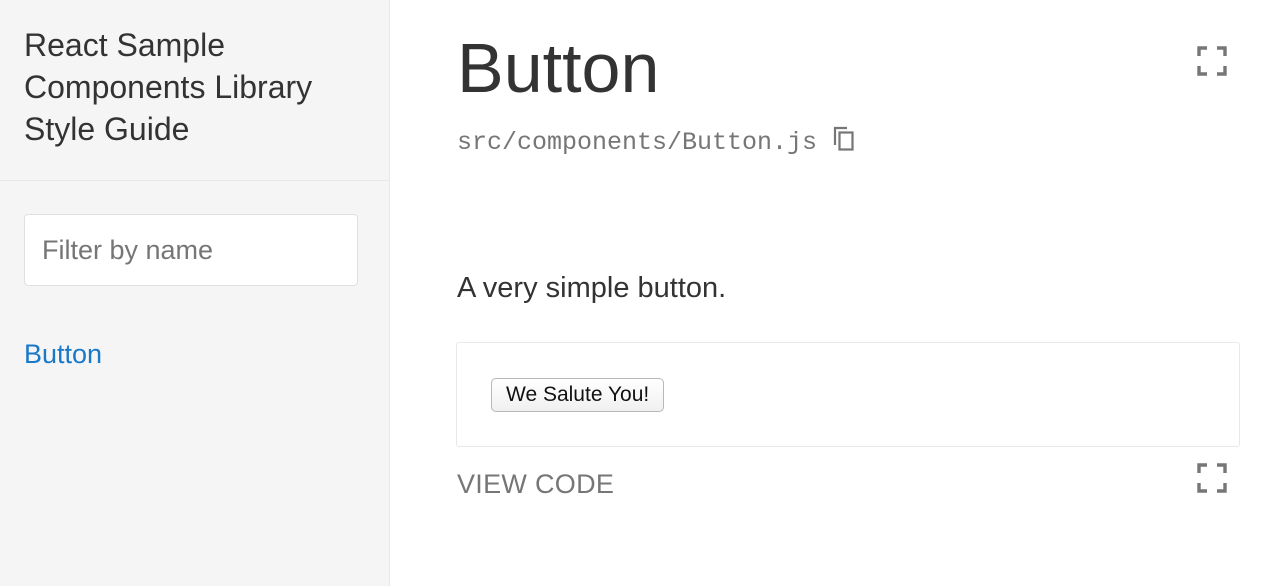  Describe the element at coordinates (848, 394) in the screenshot. I see `example-preview: We Salute You!` at that location.